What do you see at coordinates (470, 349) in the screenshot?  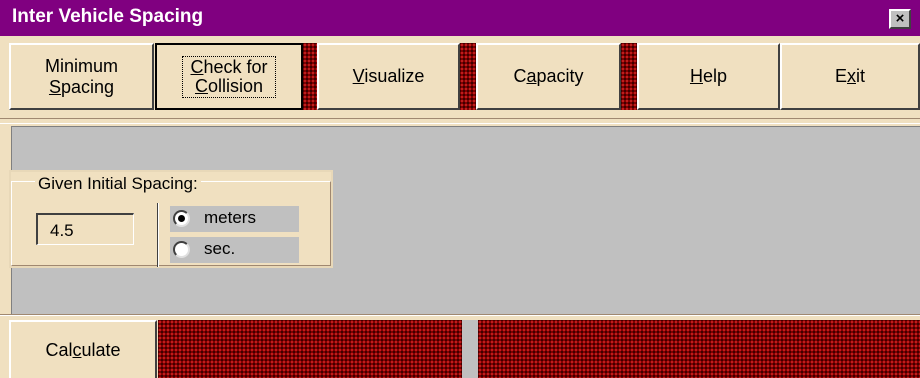 I see `result-gap` at bounding box center [470, 349].